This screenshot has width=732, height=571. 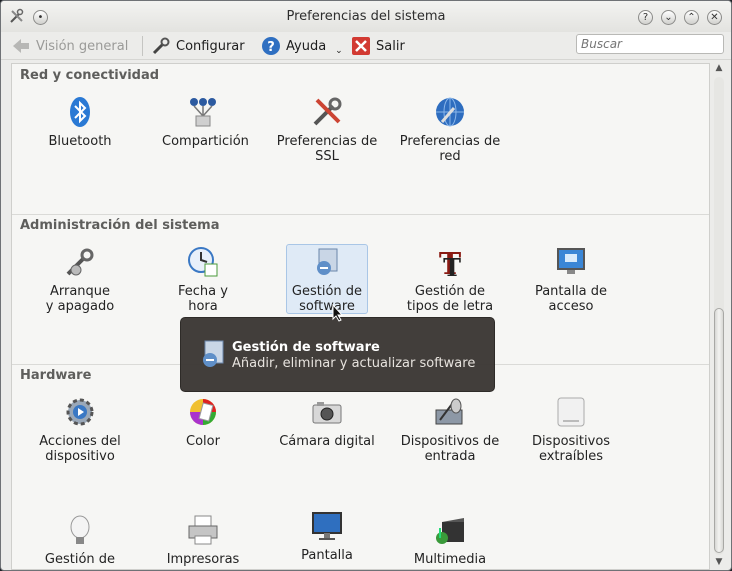 I want to click on title-bar: • Preferencias del sistema ? ⌄ ⌃ ✕, so click(x=366, y=16).